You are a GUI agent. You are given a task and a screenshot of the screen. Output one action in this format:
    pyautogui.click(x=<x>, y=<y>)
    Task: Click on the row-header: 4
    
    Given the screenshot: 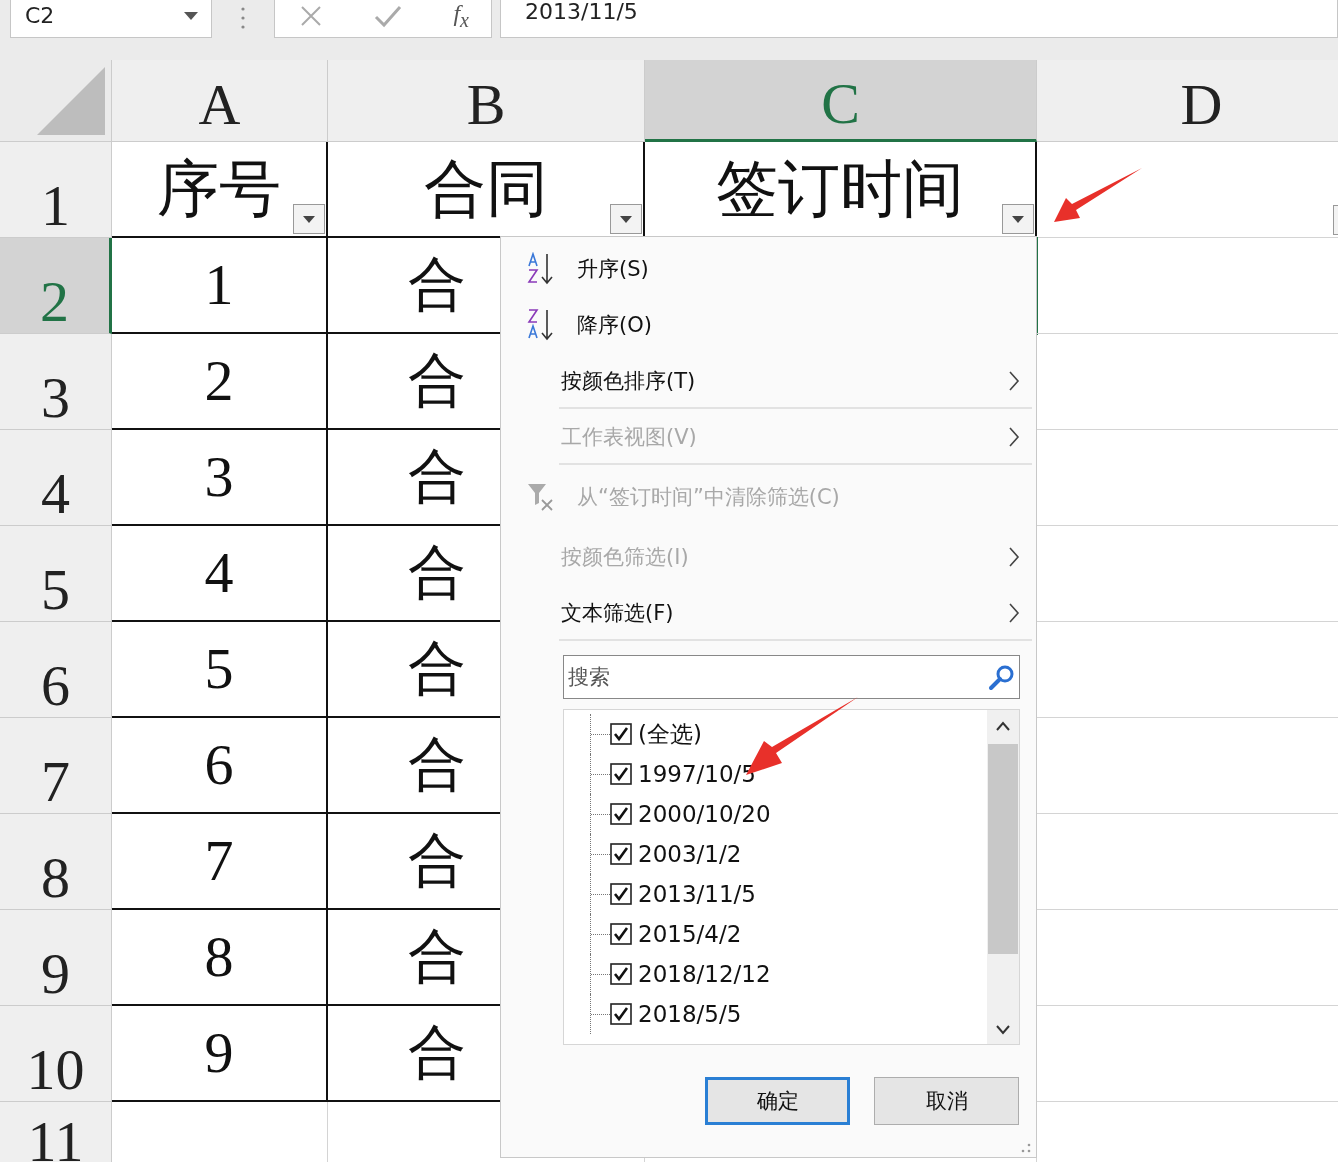 What is the action you would take?
    pyautogui.click(x=56, y=478)
    